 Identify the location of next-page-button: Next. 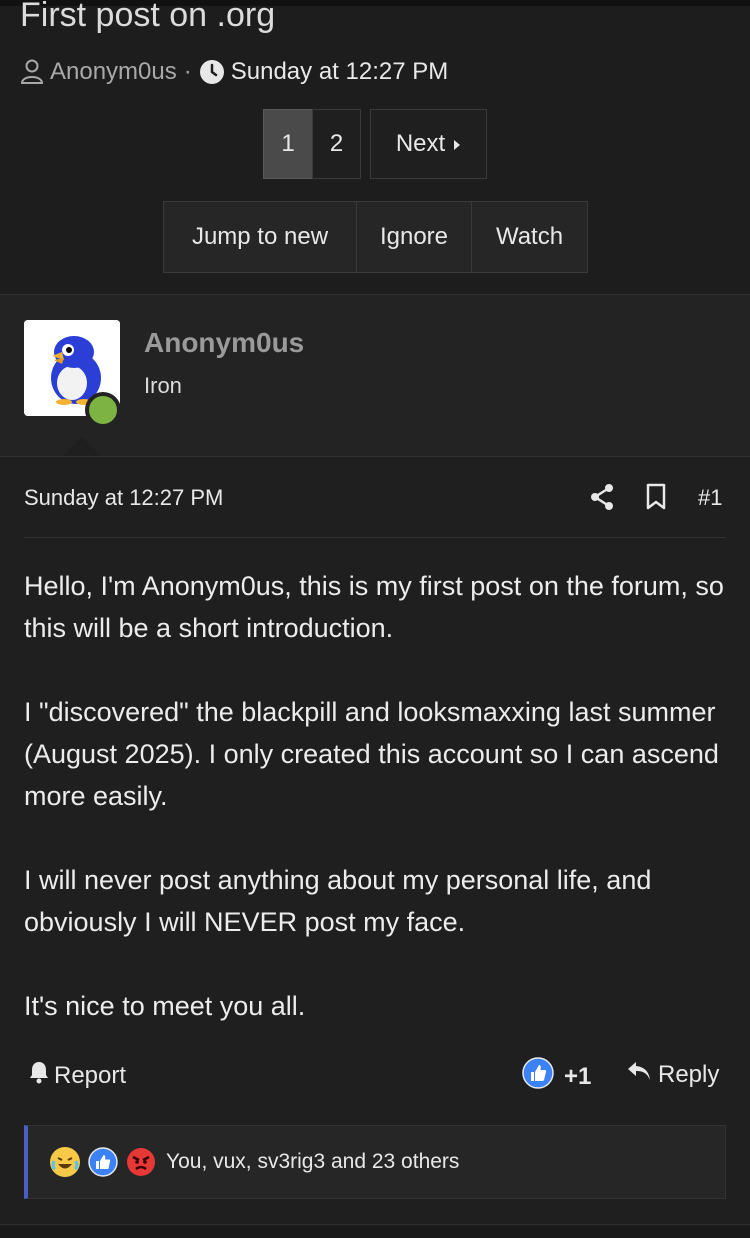
(428, 144).